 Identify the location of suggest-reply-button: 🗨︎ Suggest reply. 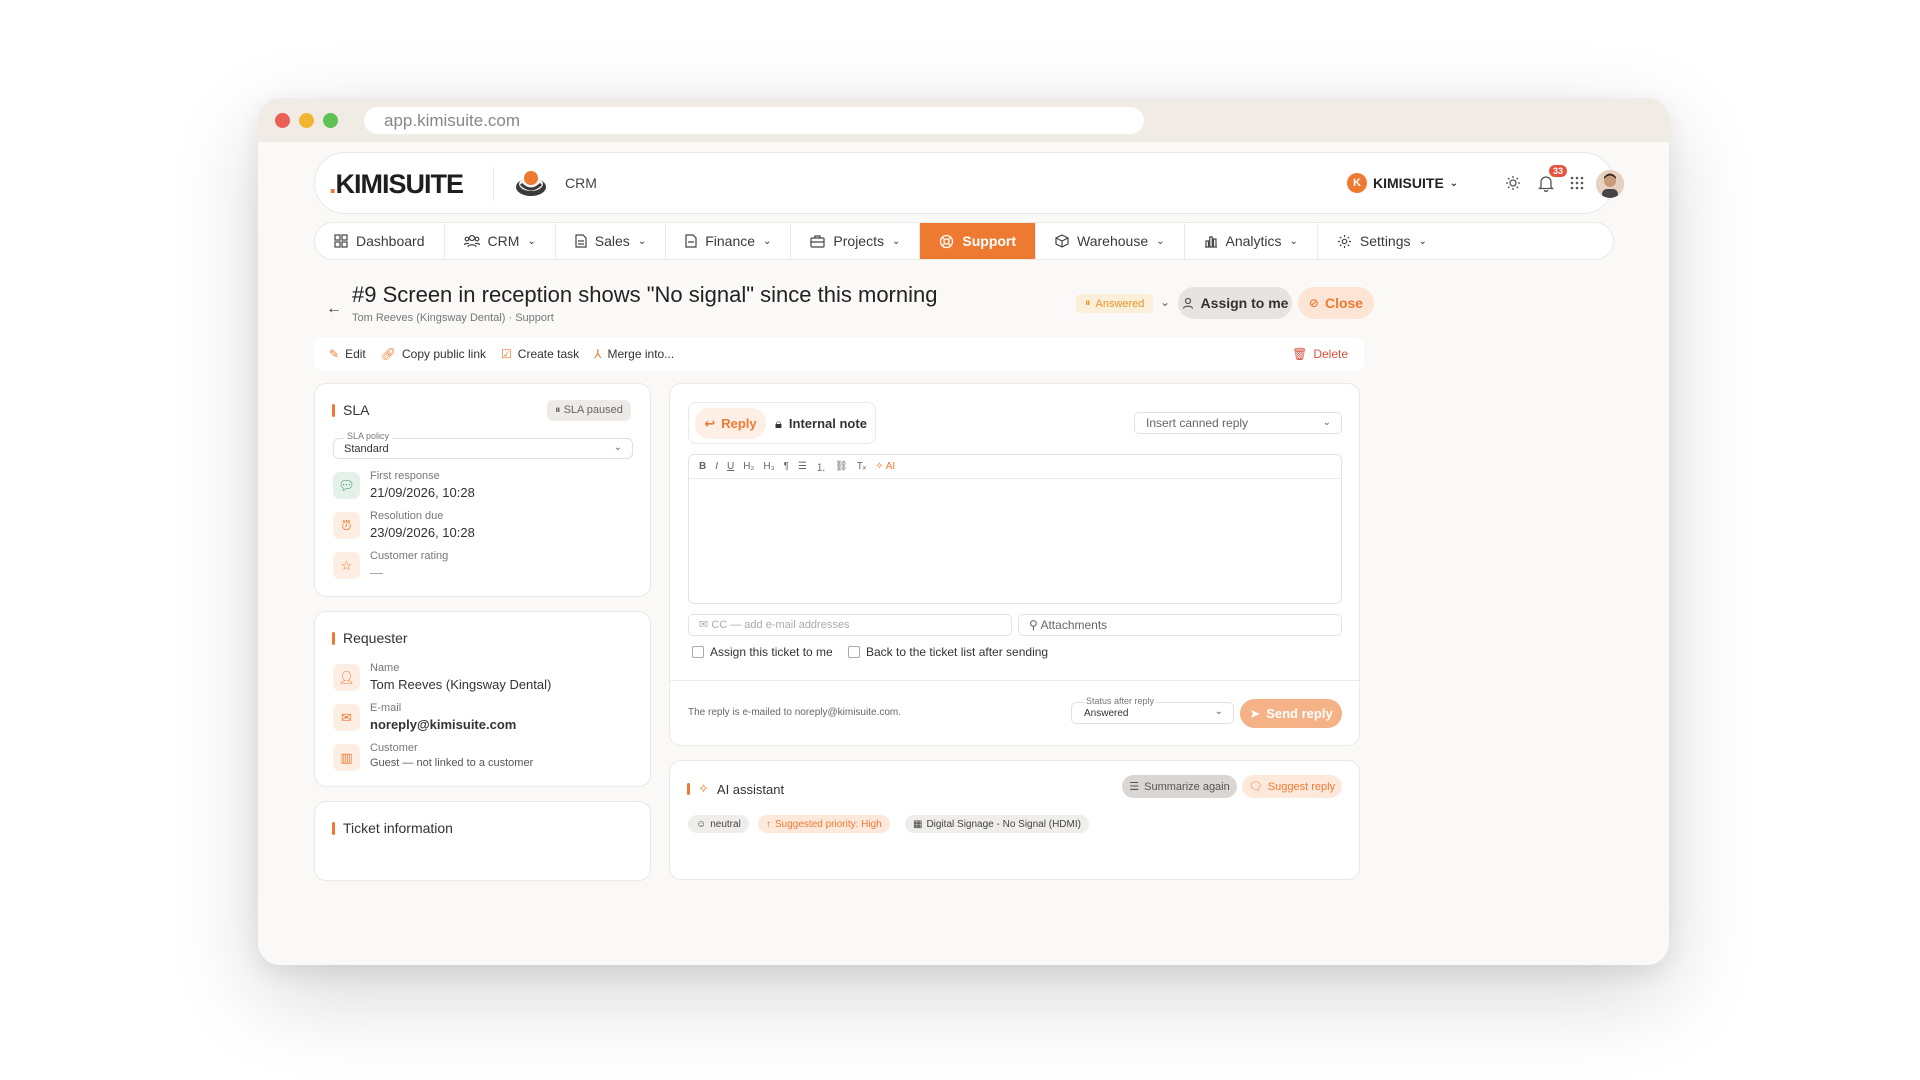
(1292, 786).